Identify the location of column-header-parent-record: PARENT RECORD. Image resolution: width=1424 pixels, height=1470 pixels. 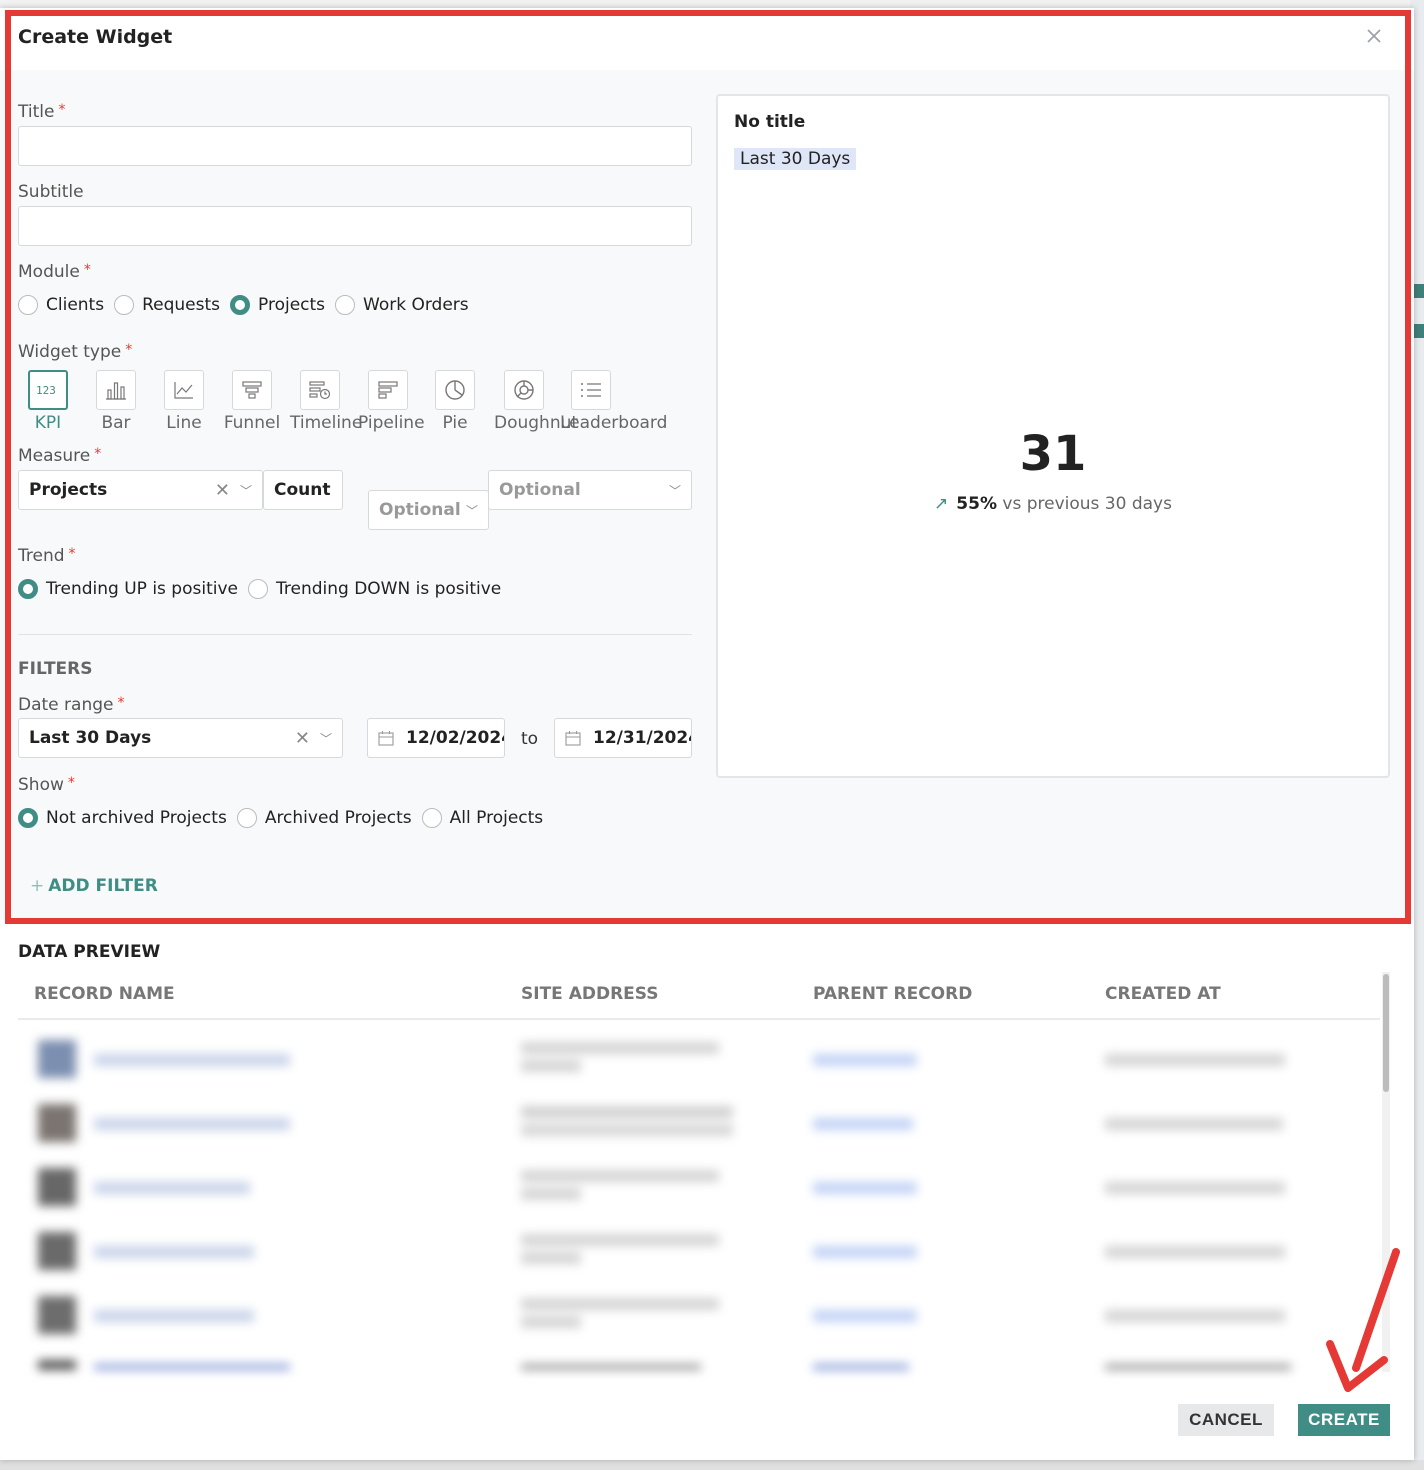
(892, 994).